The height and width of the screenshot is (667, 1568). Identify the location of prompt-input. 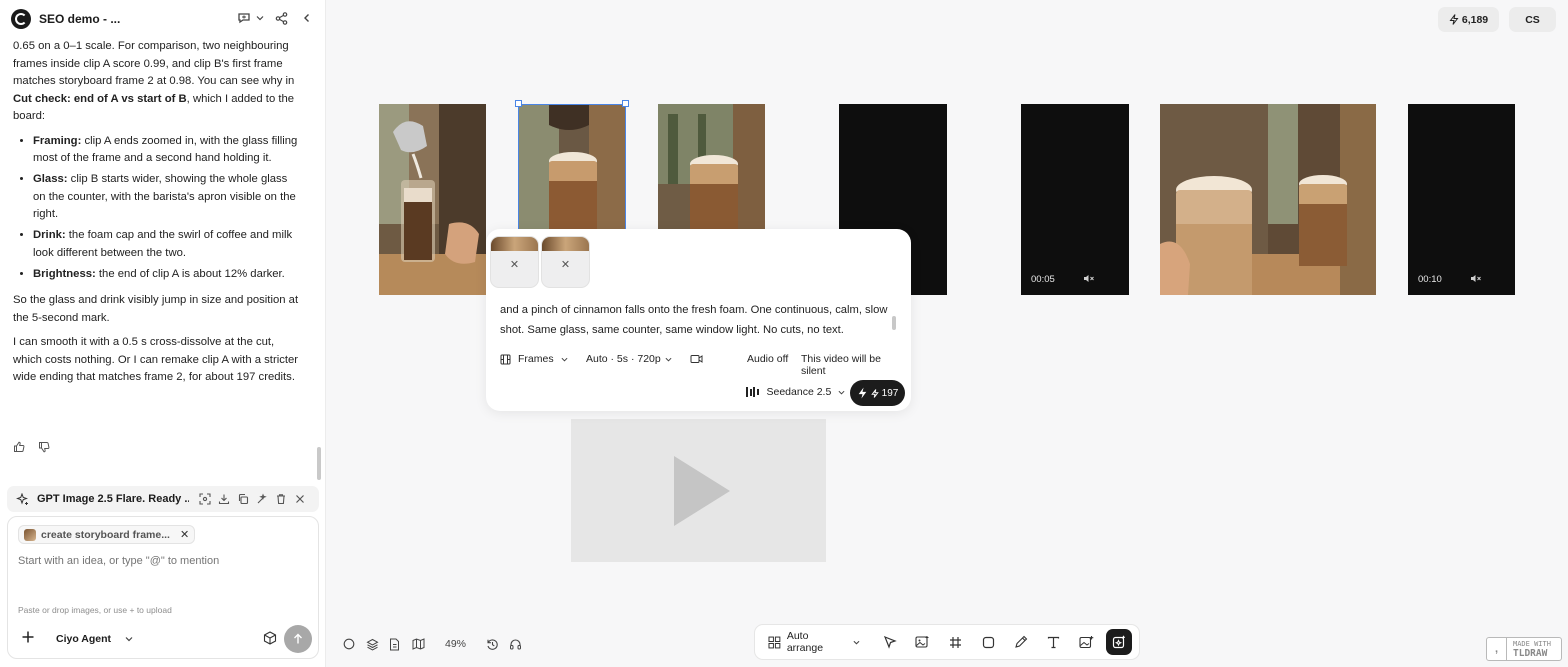
(163, 561).